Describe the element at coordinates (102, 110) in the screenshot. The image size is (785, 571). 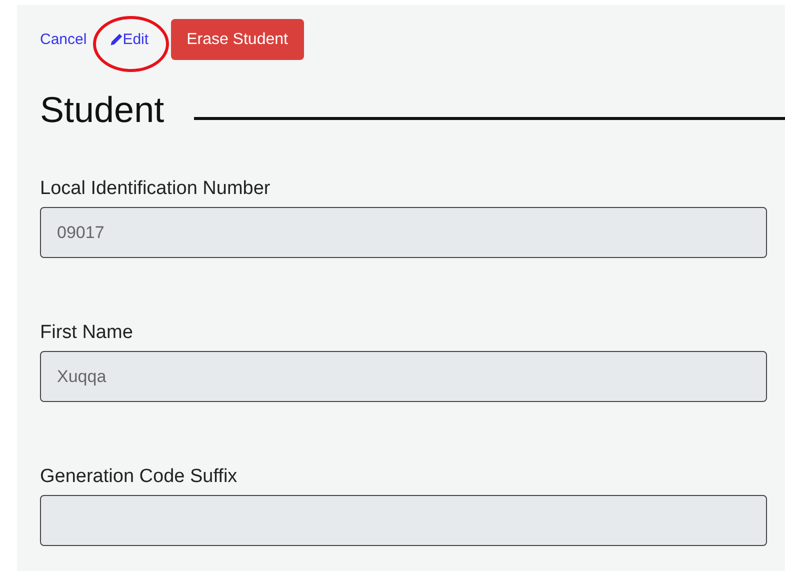
I see `section-heading: Student` at that location.